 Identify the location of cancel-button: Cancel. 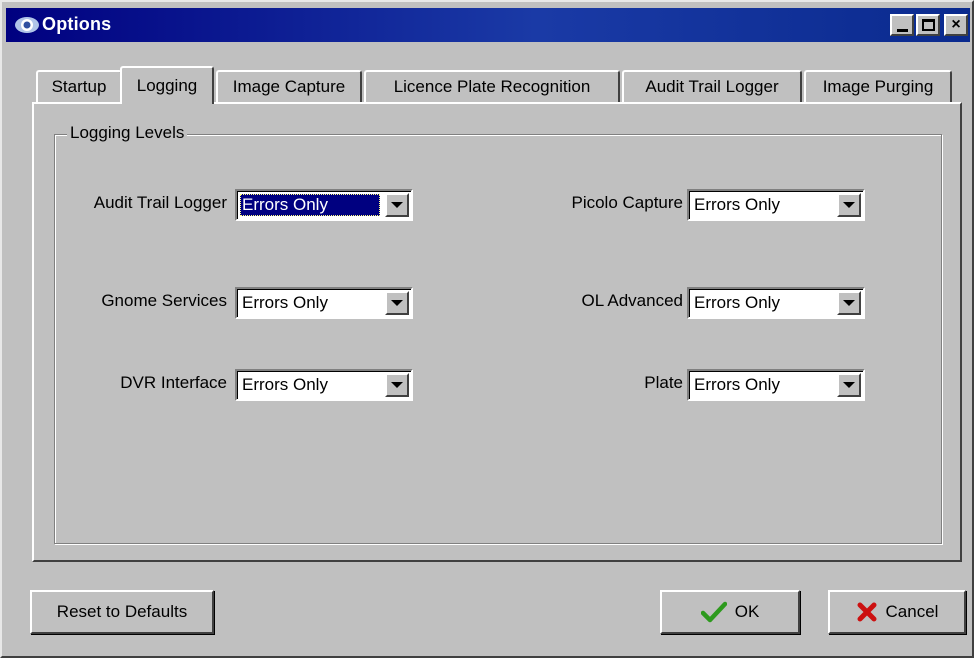
(897, 612).